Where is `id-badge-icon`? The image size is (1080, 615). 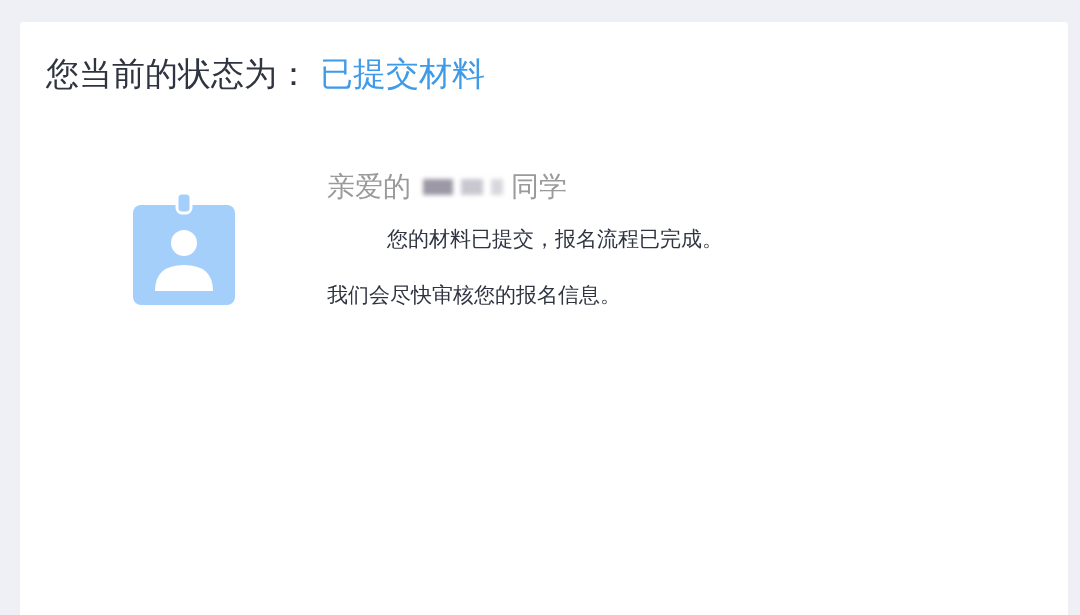
id-badge-icon is located at coordinates (184, 249).